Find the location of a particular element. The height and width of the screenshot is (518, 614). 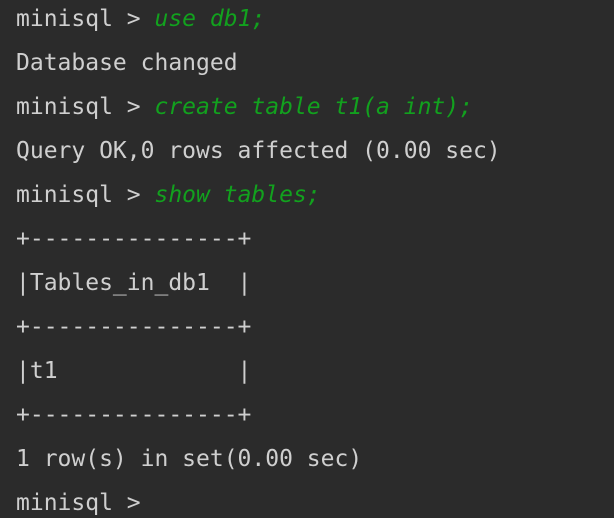

command-line-current: minisql > is located at coordinates (315, 502).